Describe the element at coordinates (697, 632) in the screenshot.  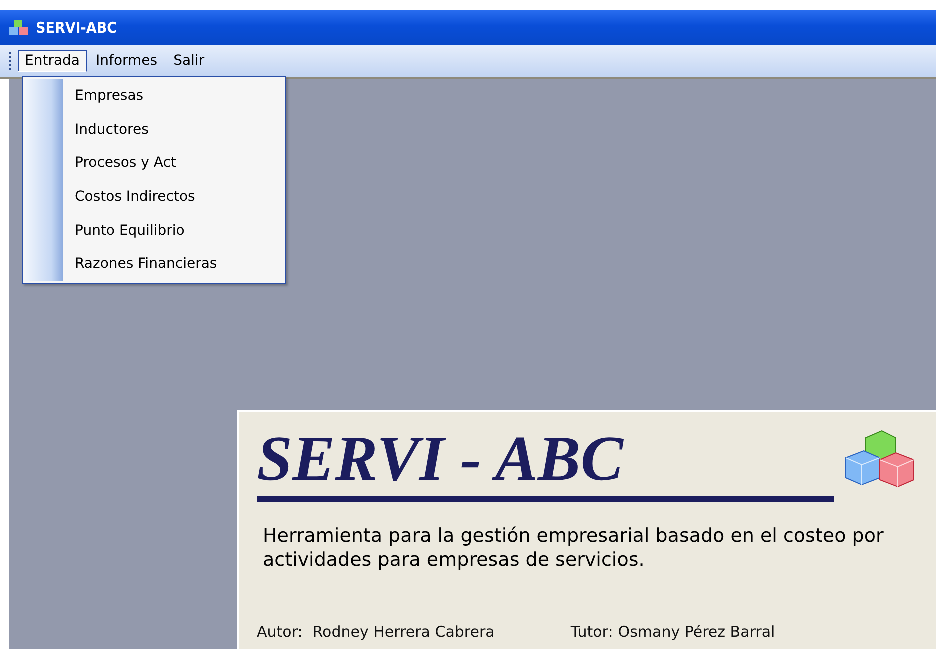
I see `tutor-name: Osmany Pérez Barral` at that location.